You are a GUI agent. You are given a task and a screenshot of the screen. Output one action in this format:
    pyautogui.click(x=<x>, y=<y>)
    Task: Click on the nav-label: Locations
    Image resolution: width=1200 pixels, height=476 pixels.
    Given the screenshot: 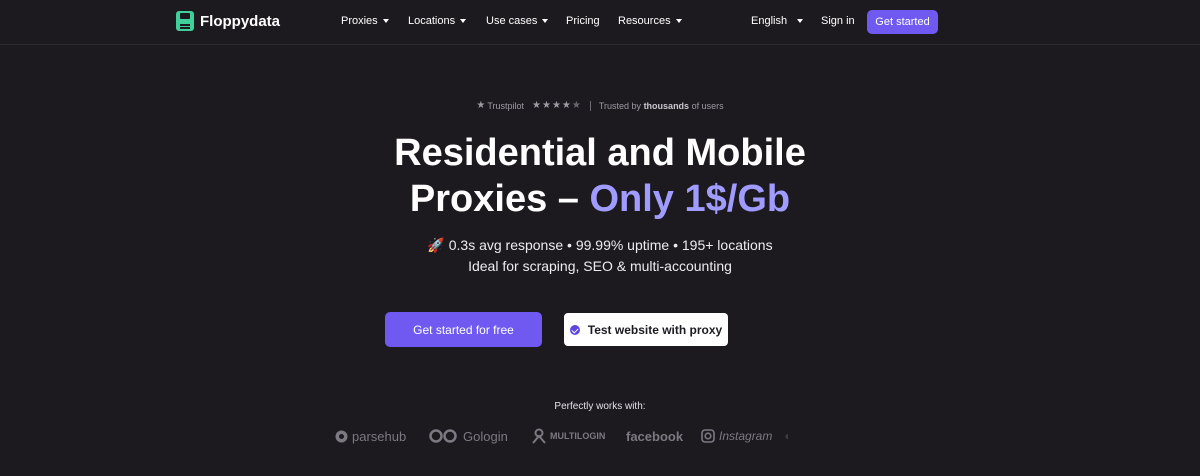 What is the action you would take?
    pyautogui.click(x=432, y=21)
    